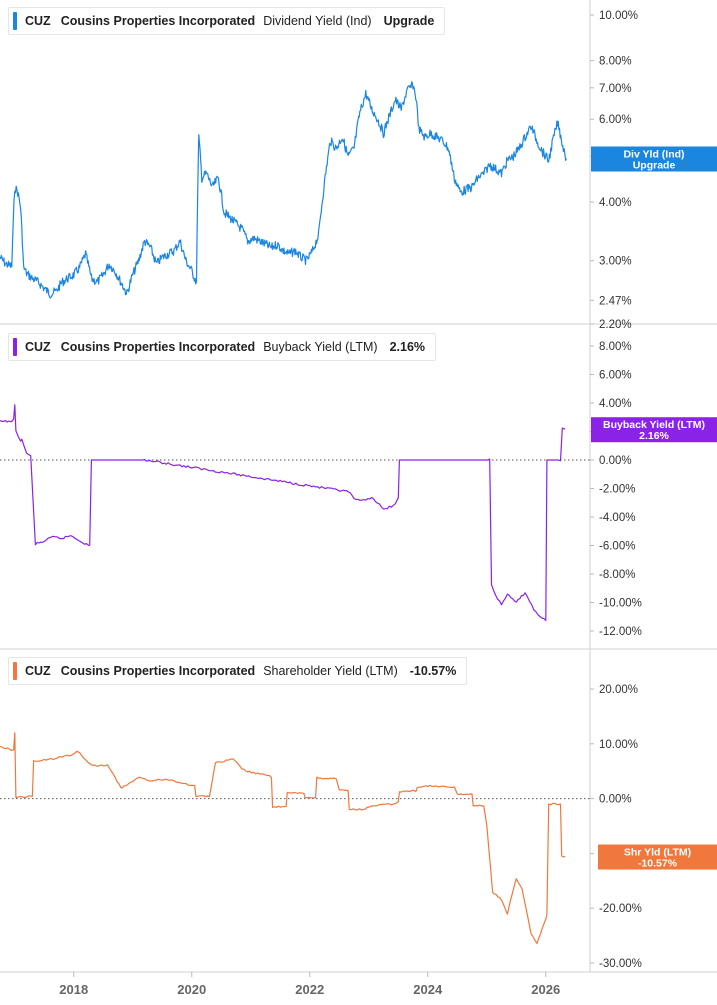 This screenshot has width=717, height=1005. Describe the element at coordinates (320, 347) in the screenshot. I see `legend-metric: Buyback Yield (LTM)` at that location.